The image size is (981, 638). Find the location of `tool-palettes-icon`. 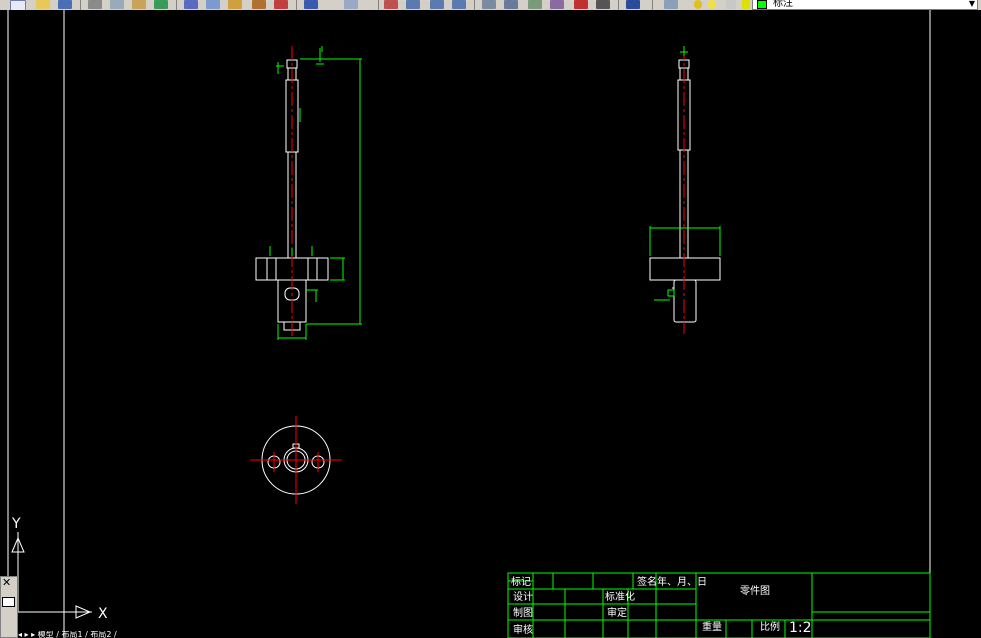

tool-palettes-icon is located at coordinates (535, 4).